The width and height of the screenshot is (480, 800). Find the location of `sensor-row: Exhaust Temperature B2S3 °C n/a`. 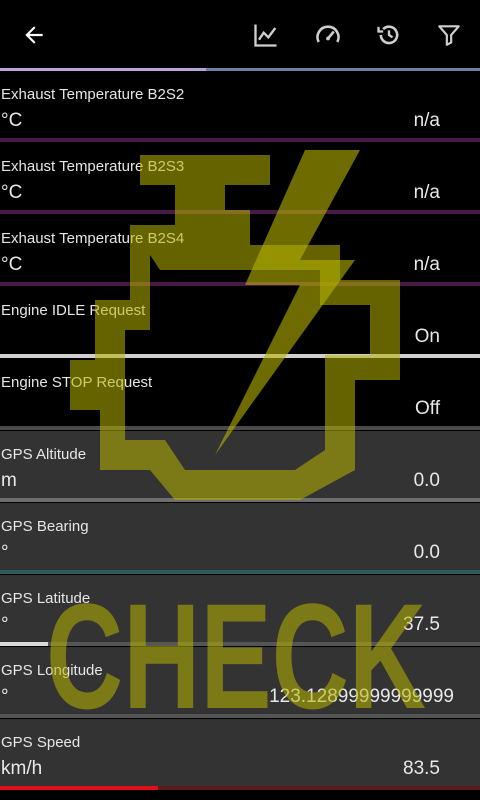

sensor-row: Exhaust Temperature B2S3 °C n/a is located at coordinates (240, 178).